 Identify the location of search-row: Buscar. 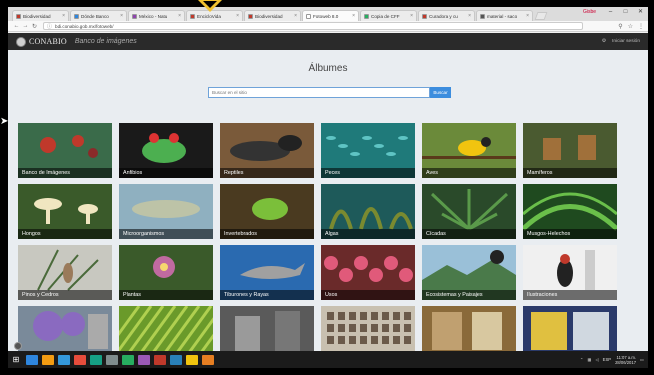
(329, 92).